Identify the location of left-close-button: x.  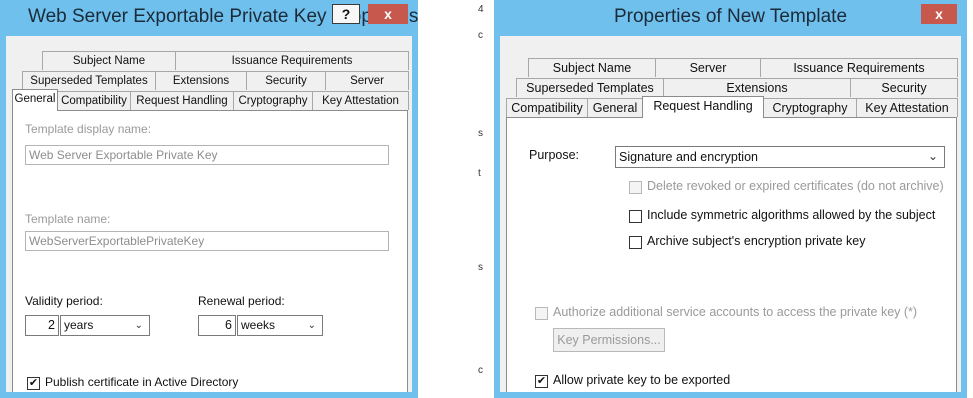
(388, 14).